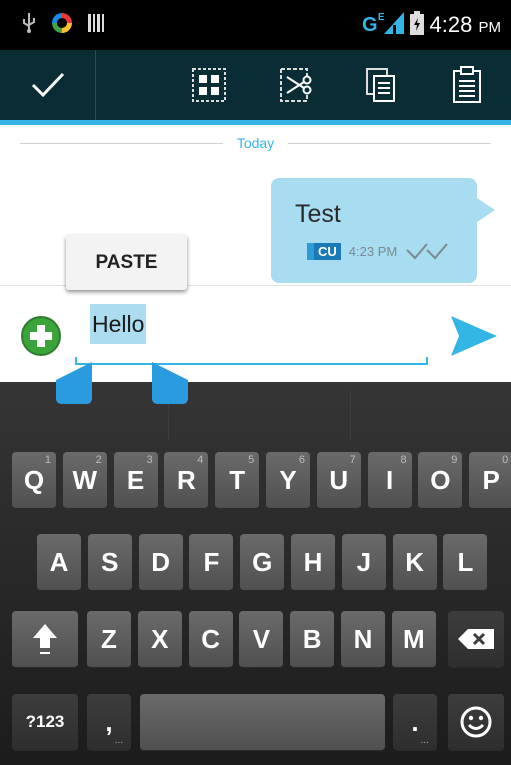 Image resolution: width=511 pixels, height=765 pixels. What do you see at coordinates (186, 480) in the screenshot?
I see `key-r: R4` at bounding box center [186, 480].